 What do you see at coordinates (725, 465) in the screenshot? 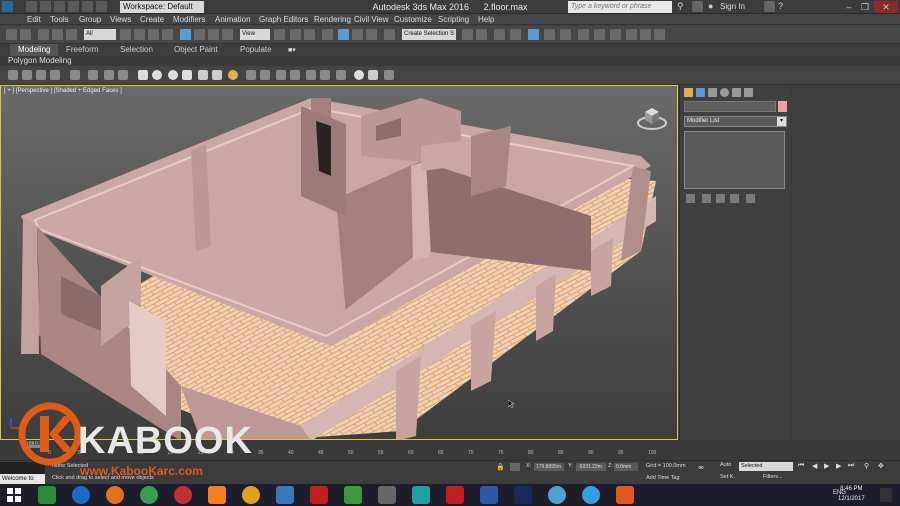
I see `auto-key-button: Auto` at bounding box center [725, 465].